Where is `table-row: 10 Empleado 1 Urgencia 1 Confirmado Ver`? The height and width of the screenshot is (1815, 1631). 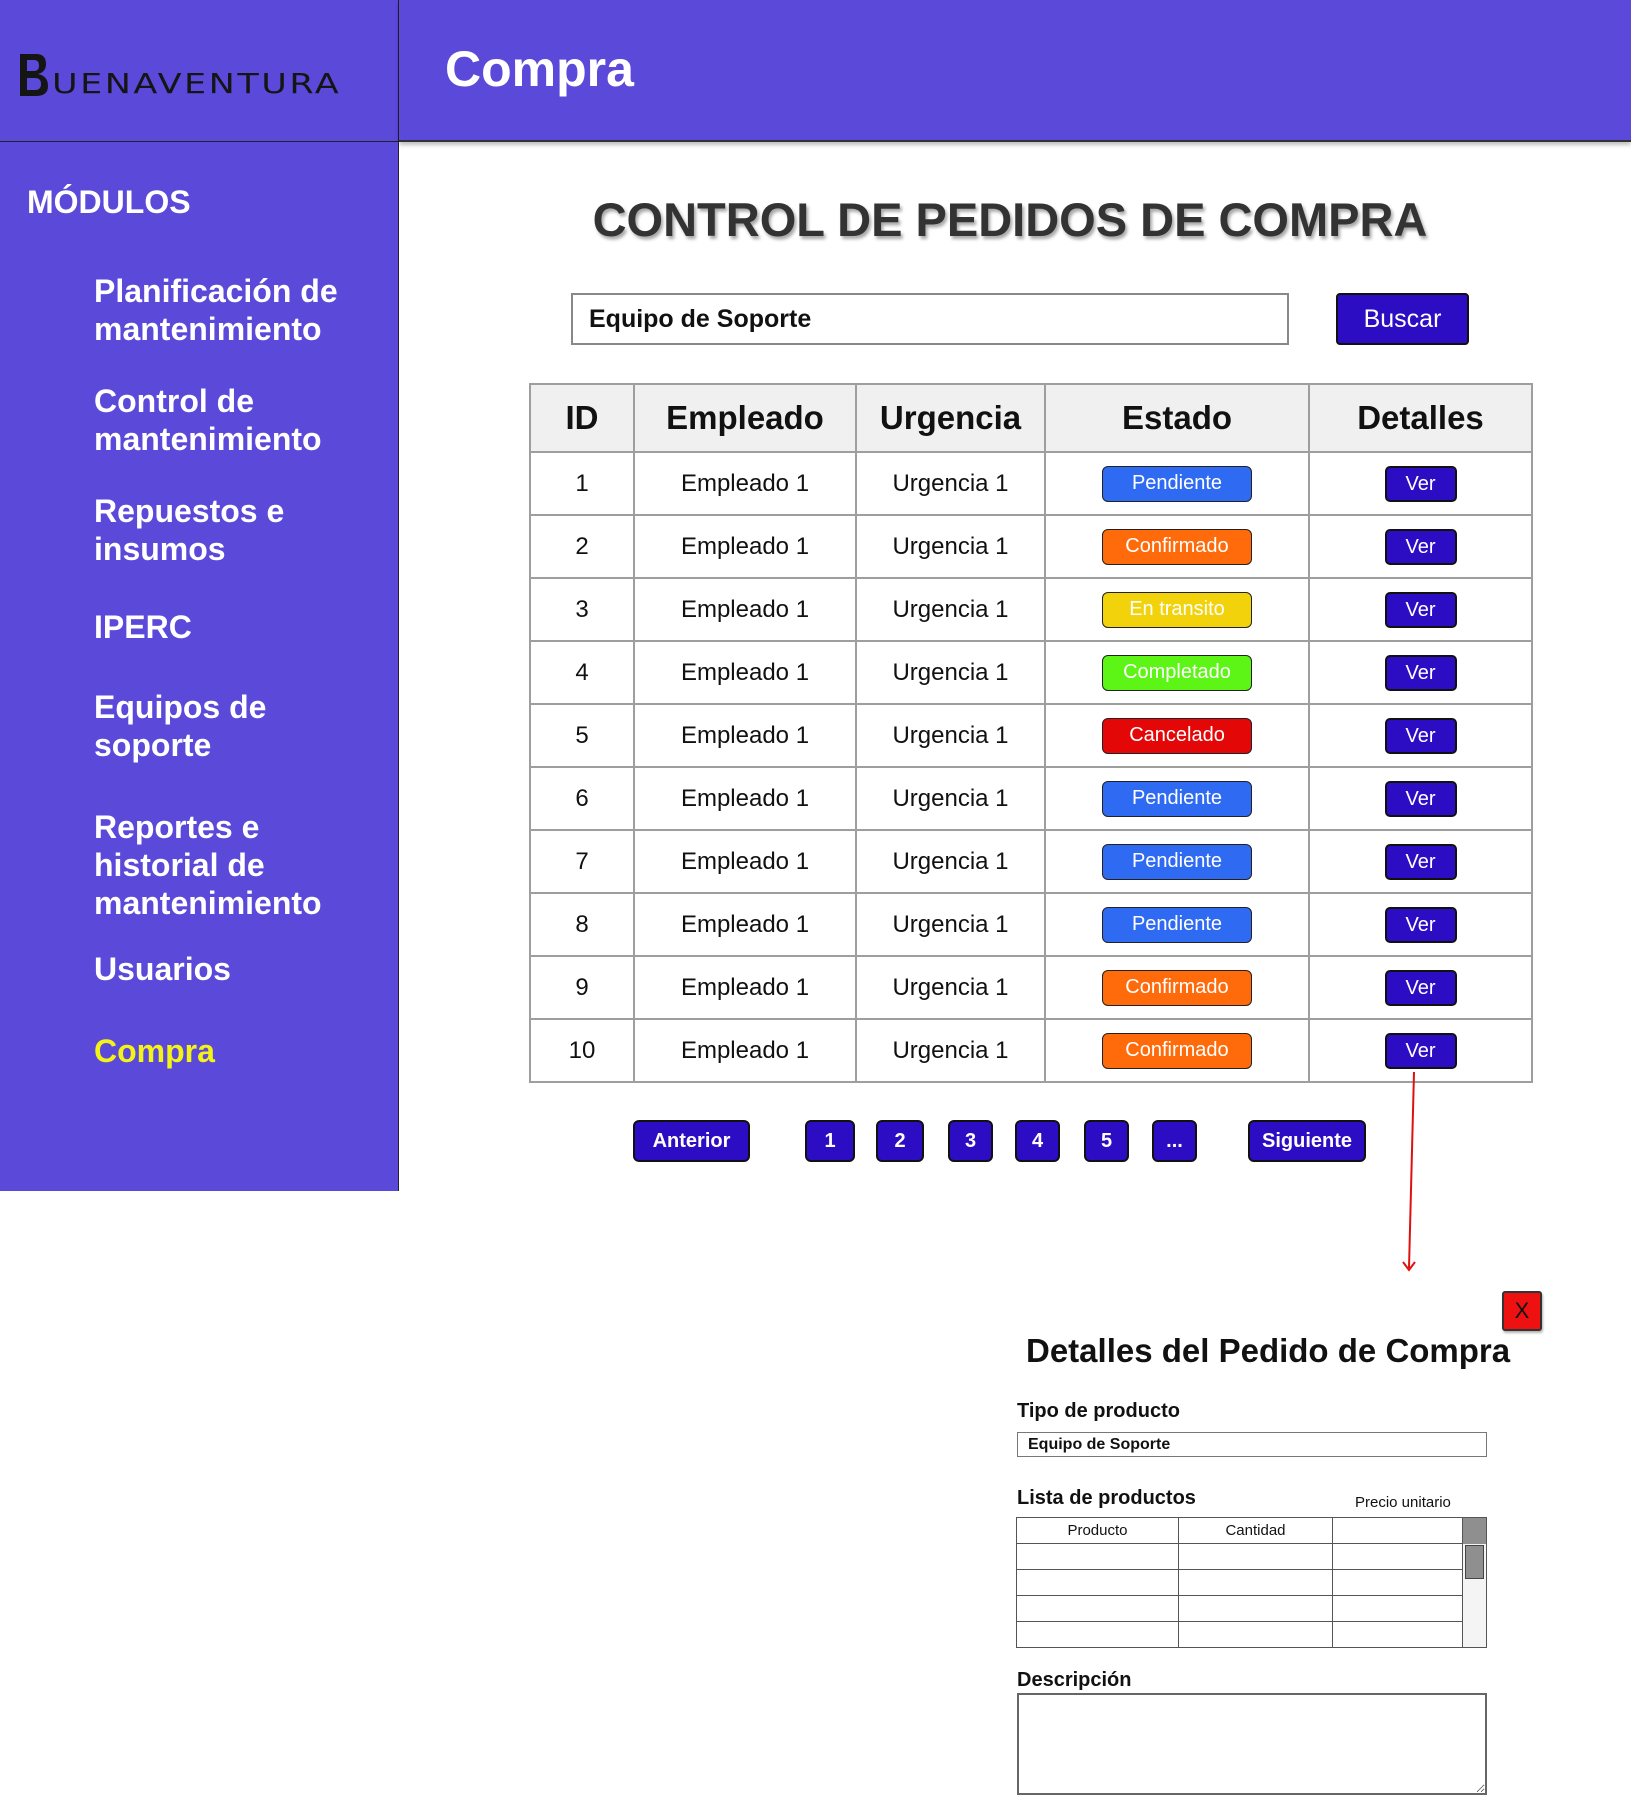 table-row: 10 Empleado 1 Urgencia 1 Confirmado Ver is located at coordinates (1031, 1050).